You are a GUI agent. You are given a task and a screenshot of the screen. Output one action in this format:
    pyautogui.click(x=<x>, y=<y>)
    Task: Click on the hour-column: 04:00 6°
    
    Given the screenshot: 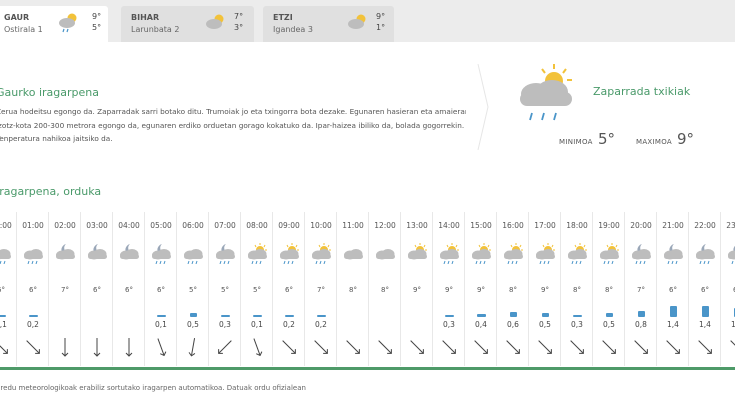 What is the action you would take?
    pyautogui.click(x=129, y=289)
    